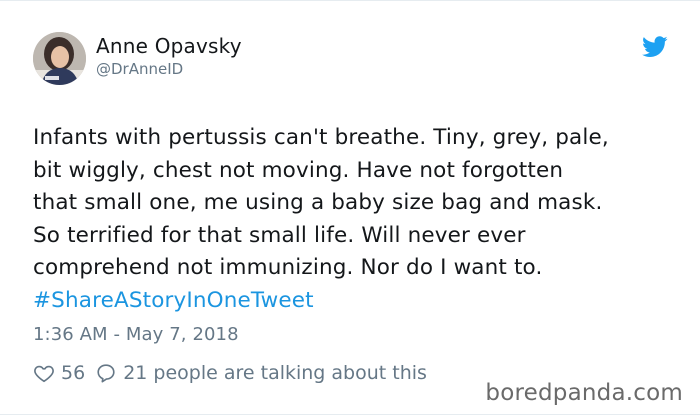  Describe the element at coordinates (358, 301) in the screenshot. I see `hashtag-link: #ShareAStoryInOneTweet` at that location.